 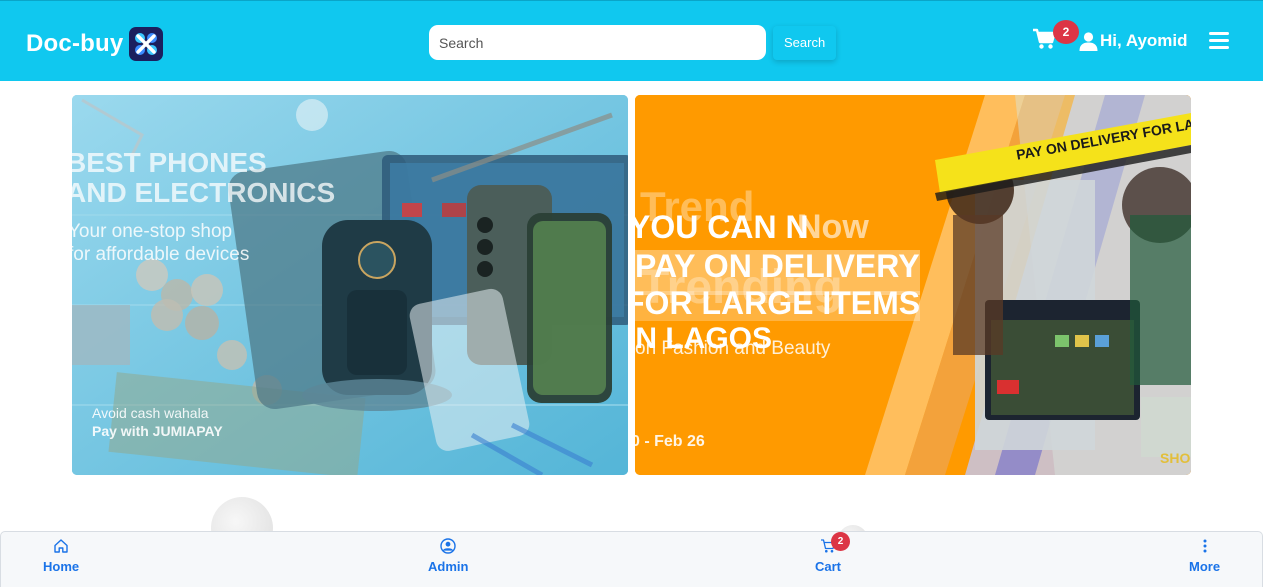 What do you see at coordinates (448, 566) in the screenshot?
I see `nav-admin-label: Admin` at bounding box center [448, 566].